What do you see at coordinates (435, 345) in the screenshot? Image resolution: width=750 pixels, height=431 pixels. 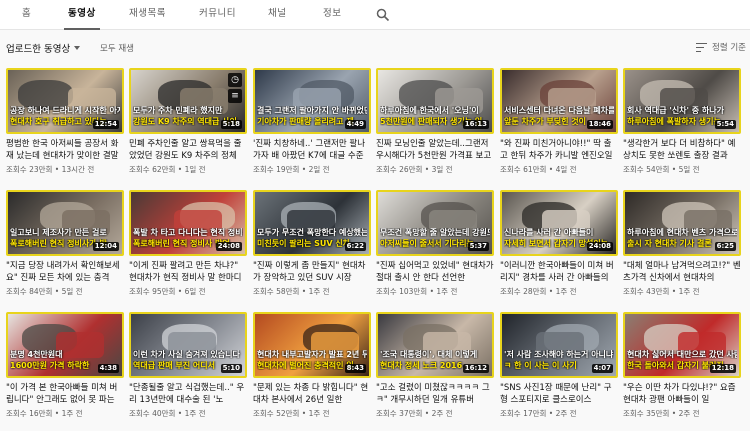 I see `video-thumbnail: '조국 대통령이', 대체 이렇게 현대차 정세 노크 2016 16:12` at bounding box center [435, 345].